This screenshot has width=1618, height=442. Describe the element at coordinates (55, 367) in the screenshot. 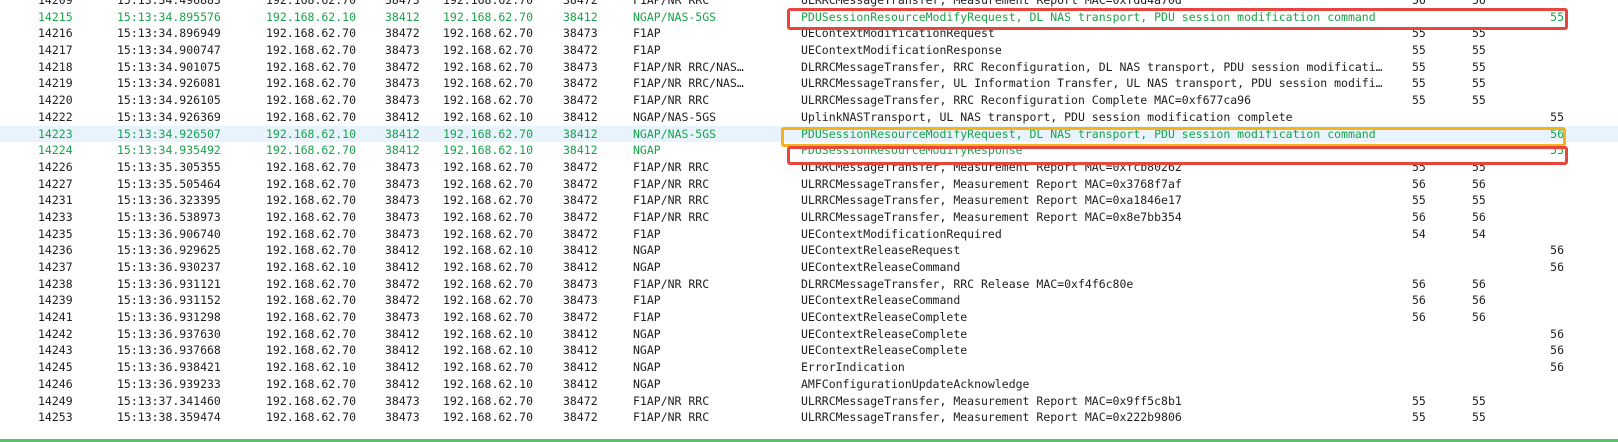

I see `packet-number: 14245` at that location.